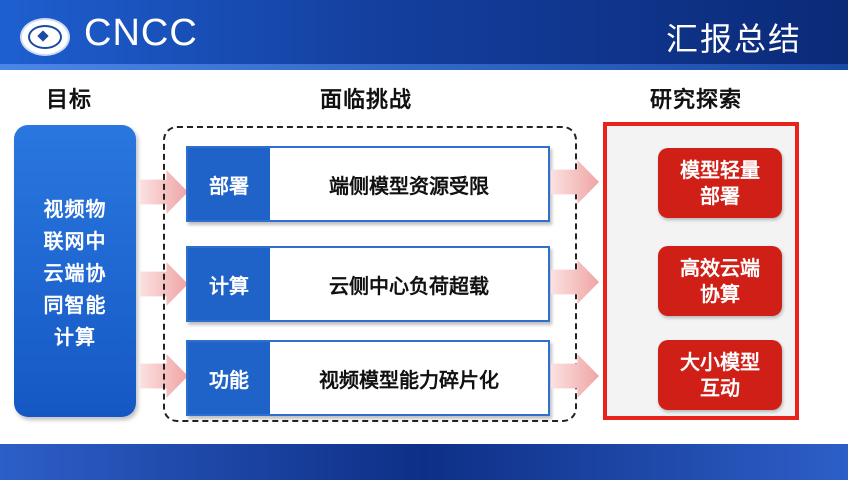 The width and height of the screenshot is (848, 480). What do you see at coordinates (409, 379) in the screenshot?
I see `challenge-desc: 视频模型能力碎片化` at bounding box center [409, 379].